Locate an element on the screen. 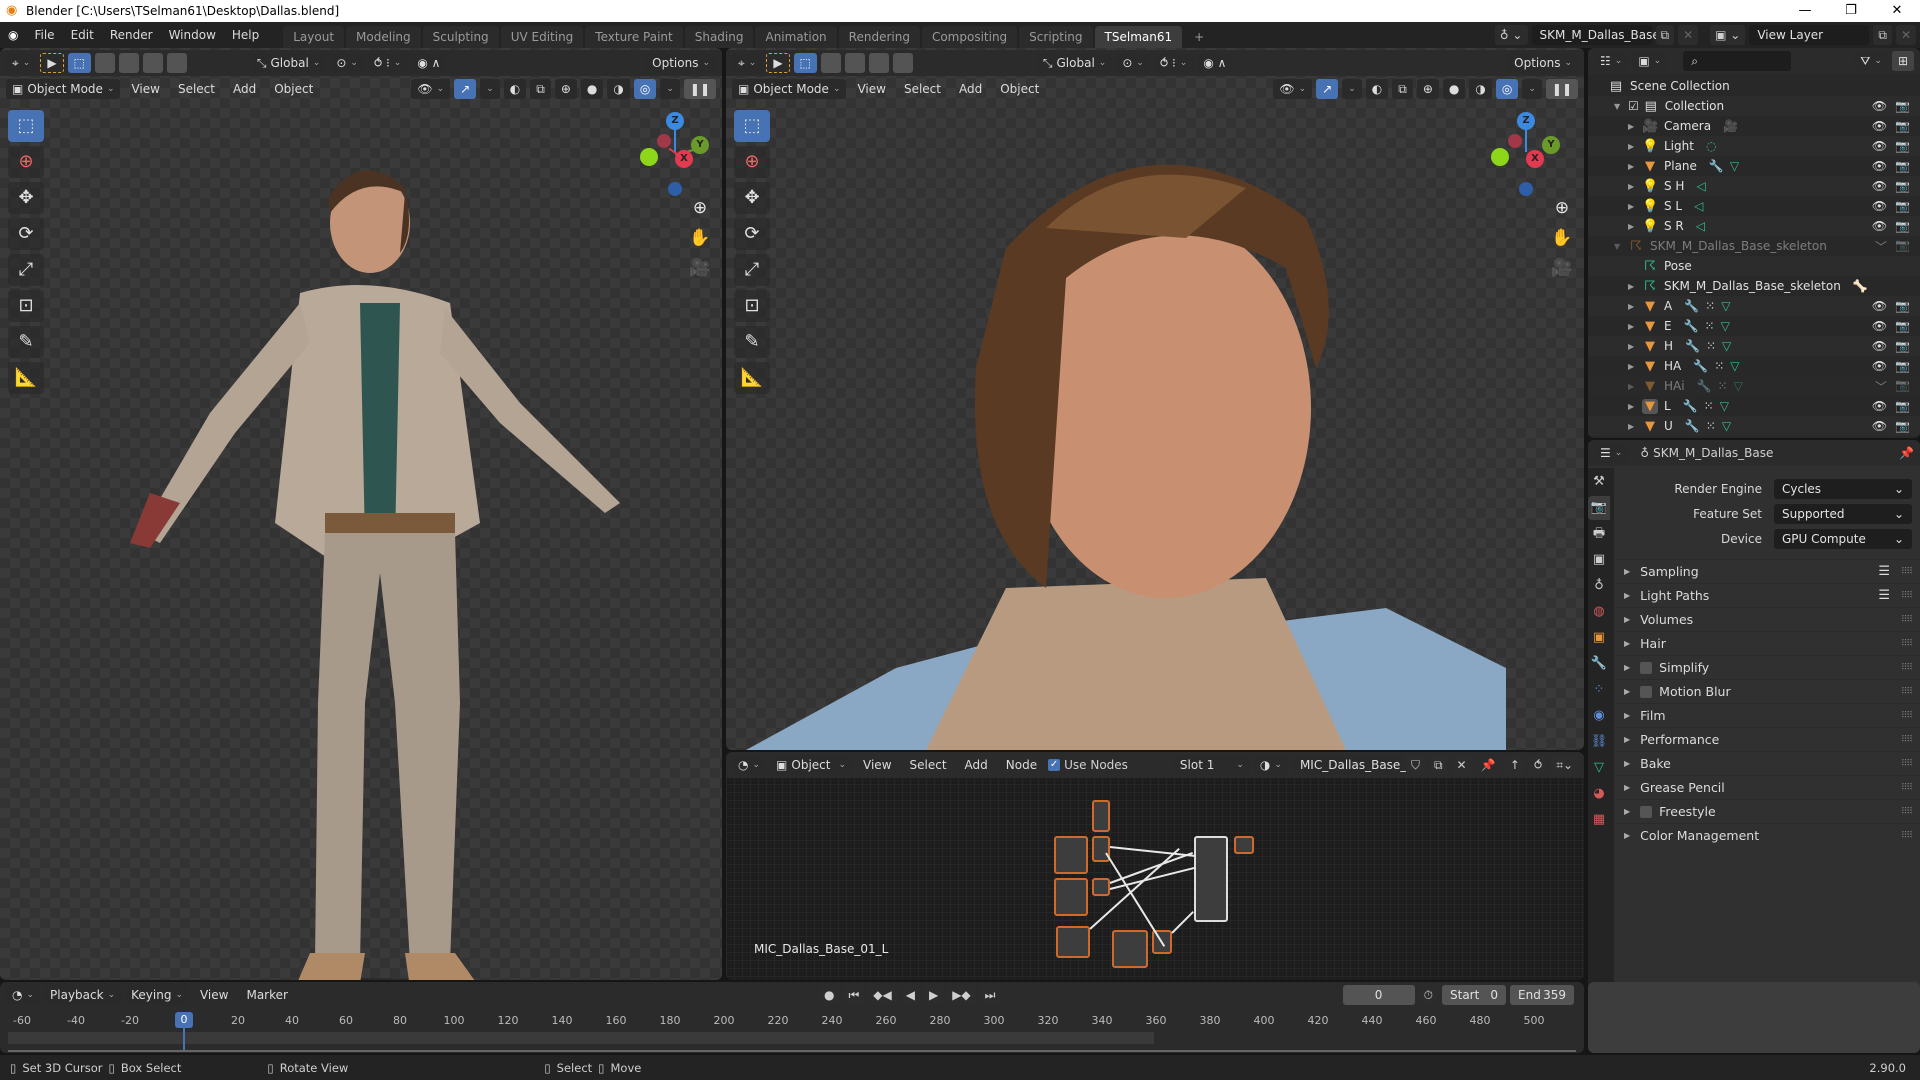 The height and width of the screenshot is (1080, 1920). outliner-item: ▶ ▼ E 🔧 ⁙ ▽ 👁 📷 is located at coordinates (1754, 326).